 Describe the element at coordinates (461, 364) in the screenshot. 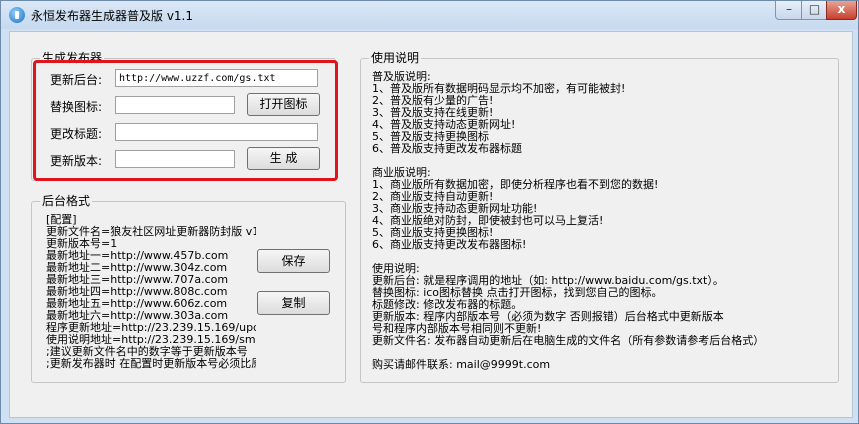

I see `instruction-line: 购买请邮件联系: mail@9999t.com` at that location.